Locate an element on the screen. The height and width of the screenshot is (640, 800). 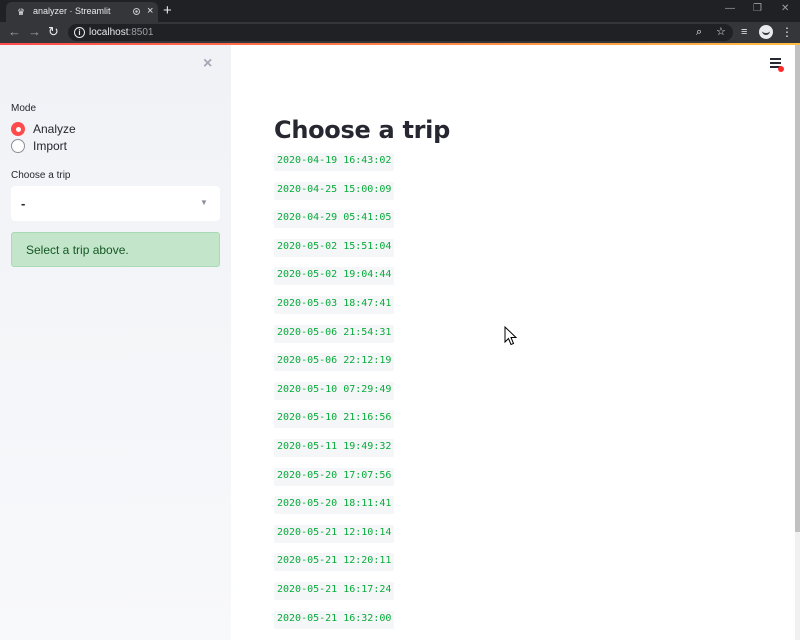
tab-title: analyzer · Streamlit is located at coordinates (72, 11).